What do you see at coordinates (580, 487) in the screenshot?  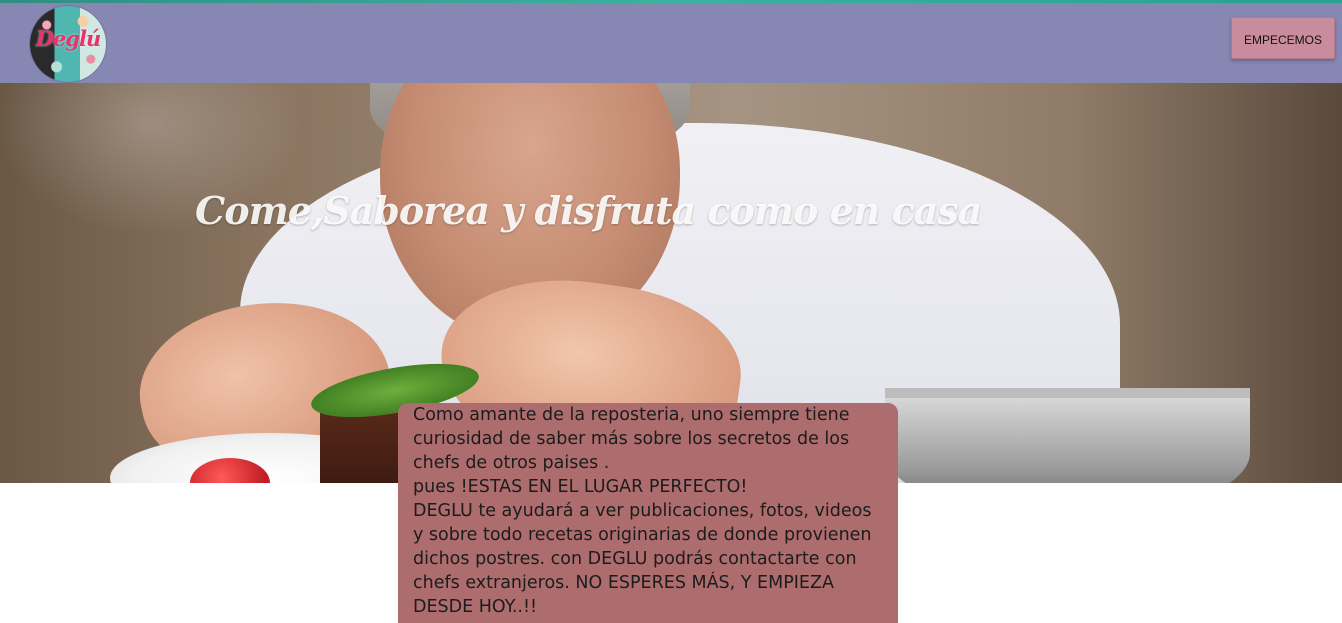 I see `intro-line: pues !ESTAS EN EL LUGAR PERFECTO!` at bounding box center [580, 487].